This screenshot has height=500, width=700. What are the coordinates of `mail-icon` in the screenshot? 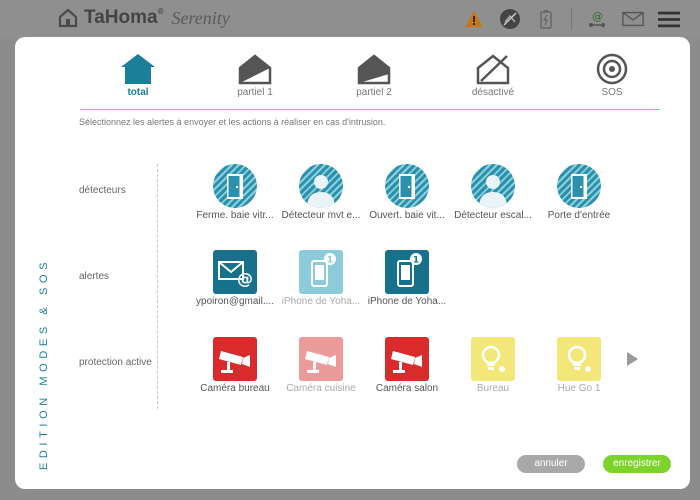 It's located at (633, 19).